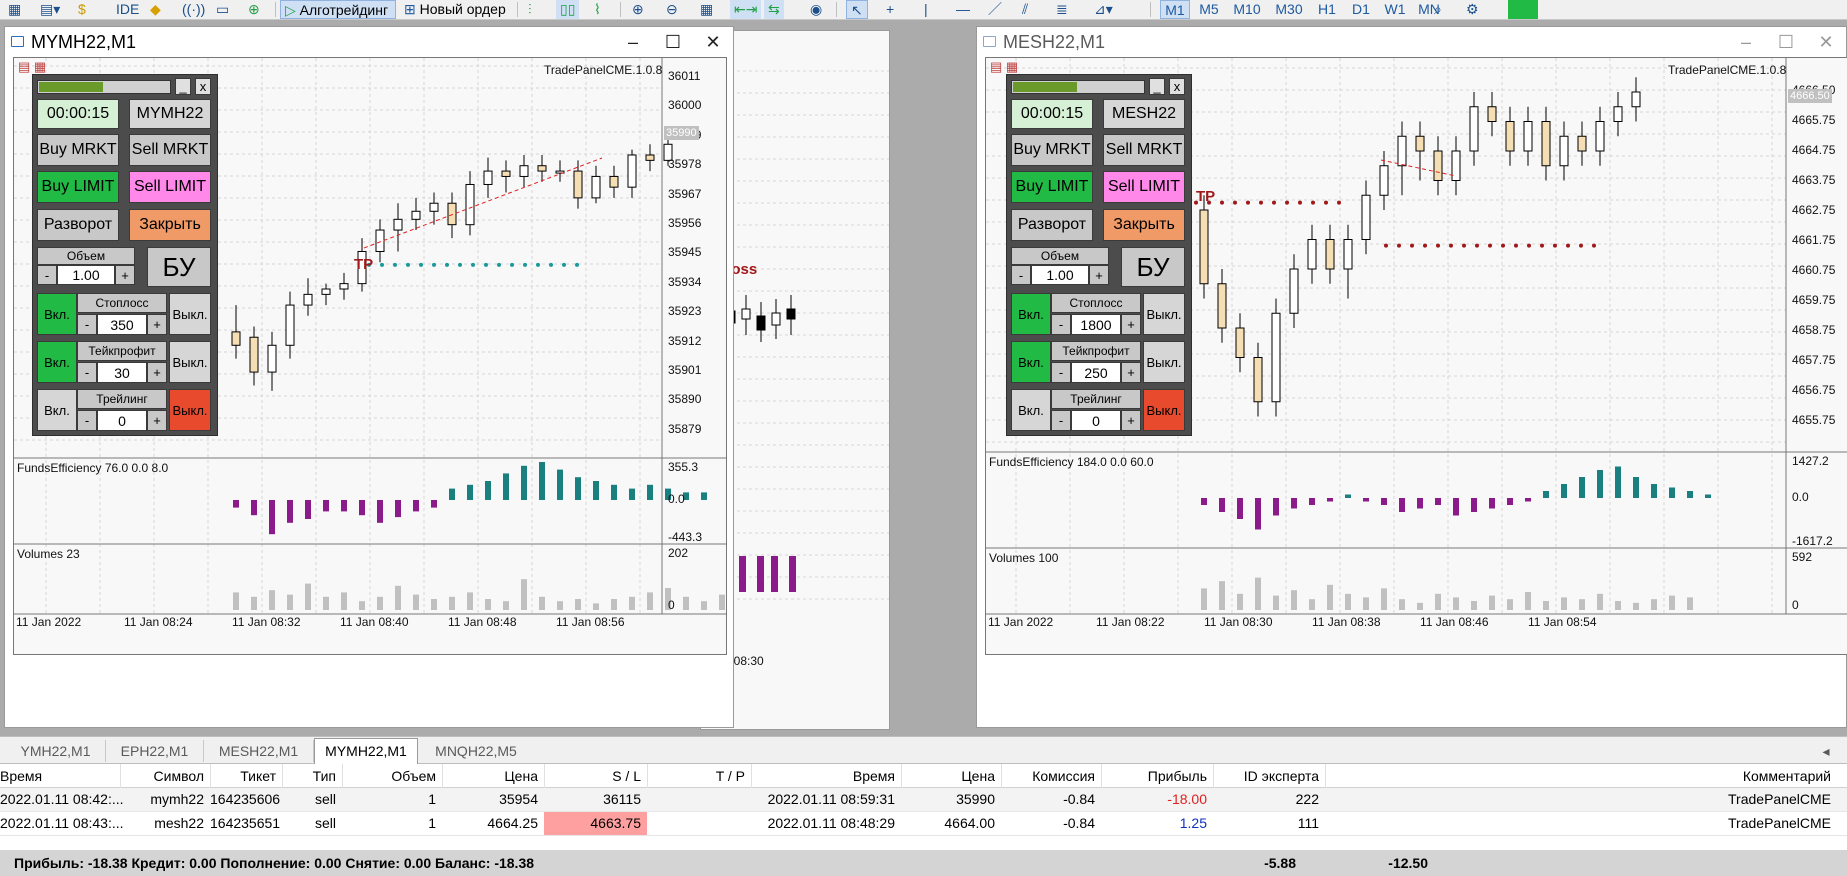  Describe the element at coordinates (1269, 776) in the screenshot. I see `column-header: ID эксперта` at that location.